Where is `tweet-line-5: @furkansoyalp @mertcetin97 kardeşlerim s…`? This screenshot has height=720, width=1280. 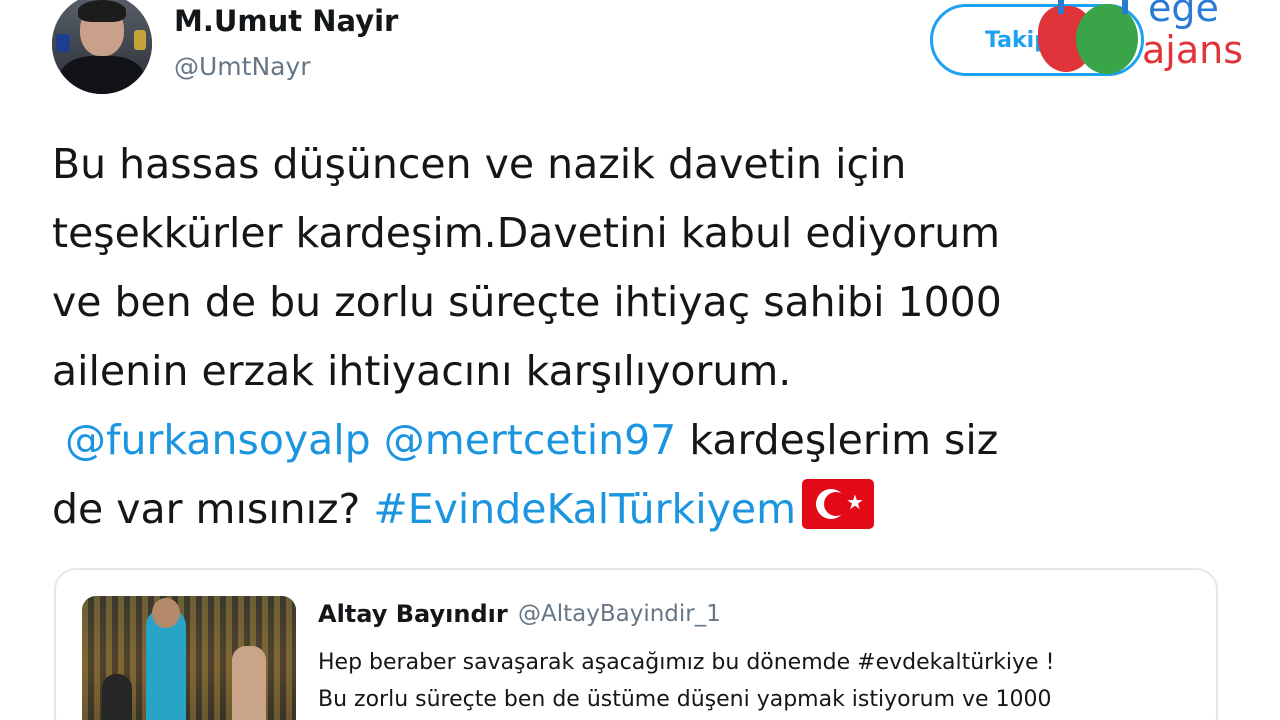
tweet-line-5: @furkansoyalp @mertcetin97 kardeşlerim s… is located at coordinates (652, 440).